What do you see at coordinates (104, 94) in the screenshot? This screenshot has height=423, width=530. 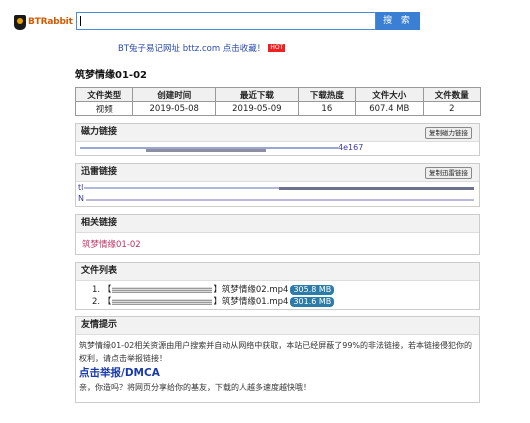 I see `header-file-type: 文件类型` at bounding box center [104, 94].